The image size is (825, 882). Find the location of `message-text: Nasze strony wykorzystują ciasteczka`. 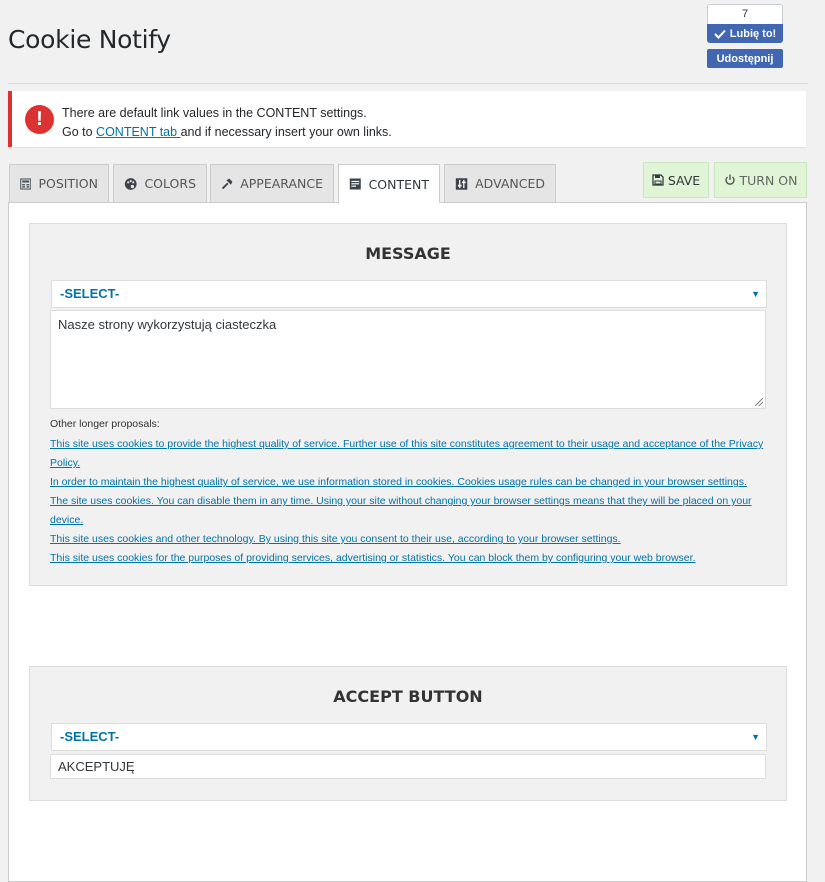

message-text: Nasze strony wykorzystują ciasteczka is located at coordinates (167, 324).